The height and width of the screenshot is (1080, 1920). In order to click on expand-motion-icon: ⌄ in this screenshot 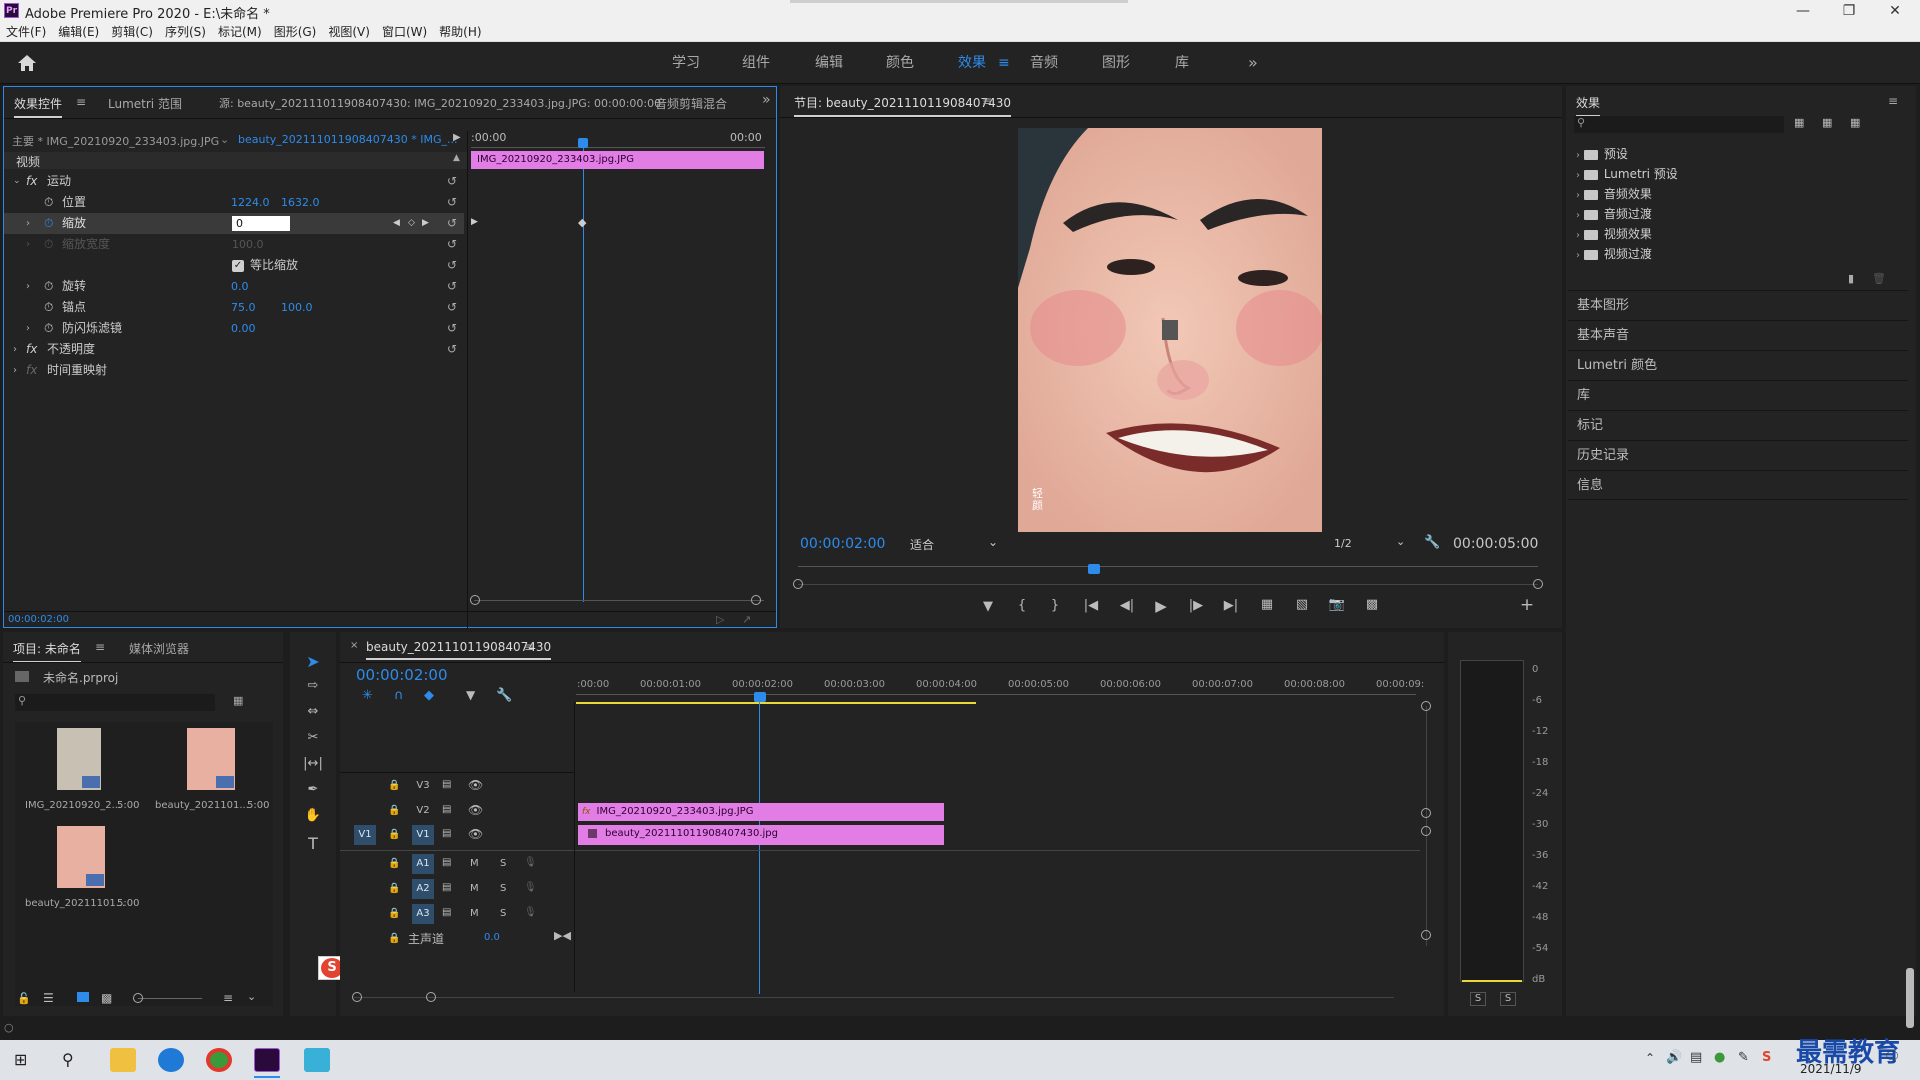, I will do `click(17, 181)`.